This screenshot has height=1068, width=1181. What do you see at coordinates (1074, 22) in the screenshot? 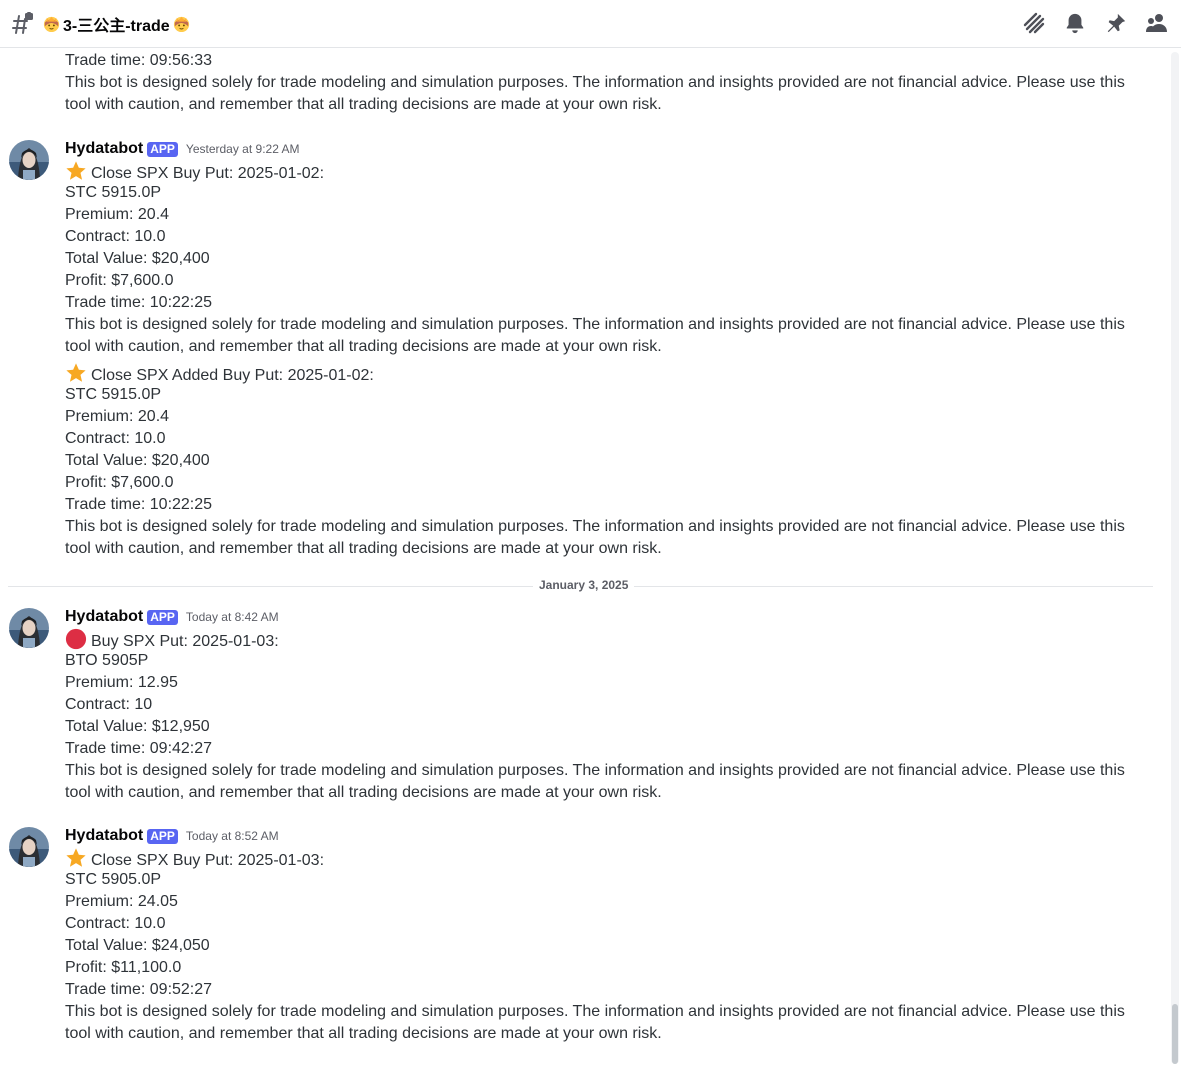
I see `bell-icon` at bounding box center [1074, 22].